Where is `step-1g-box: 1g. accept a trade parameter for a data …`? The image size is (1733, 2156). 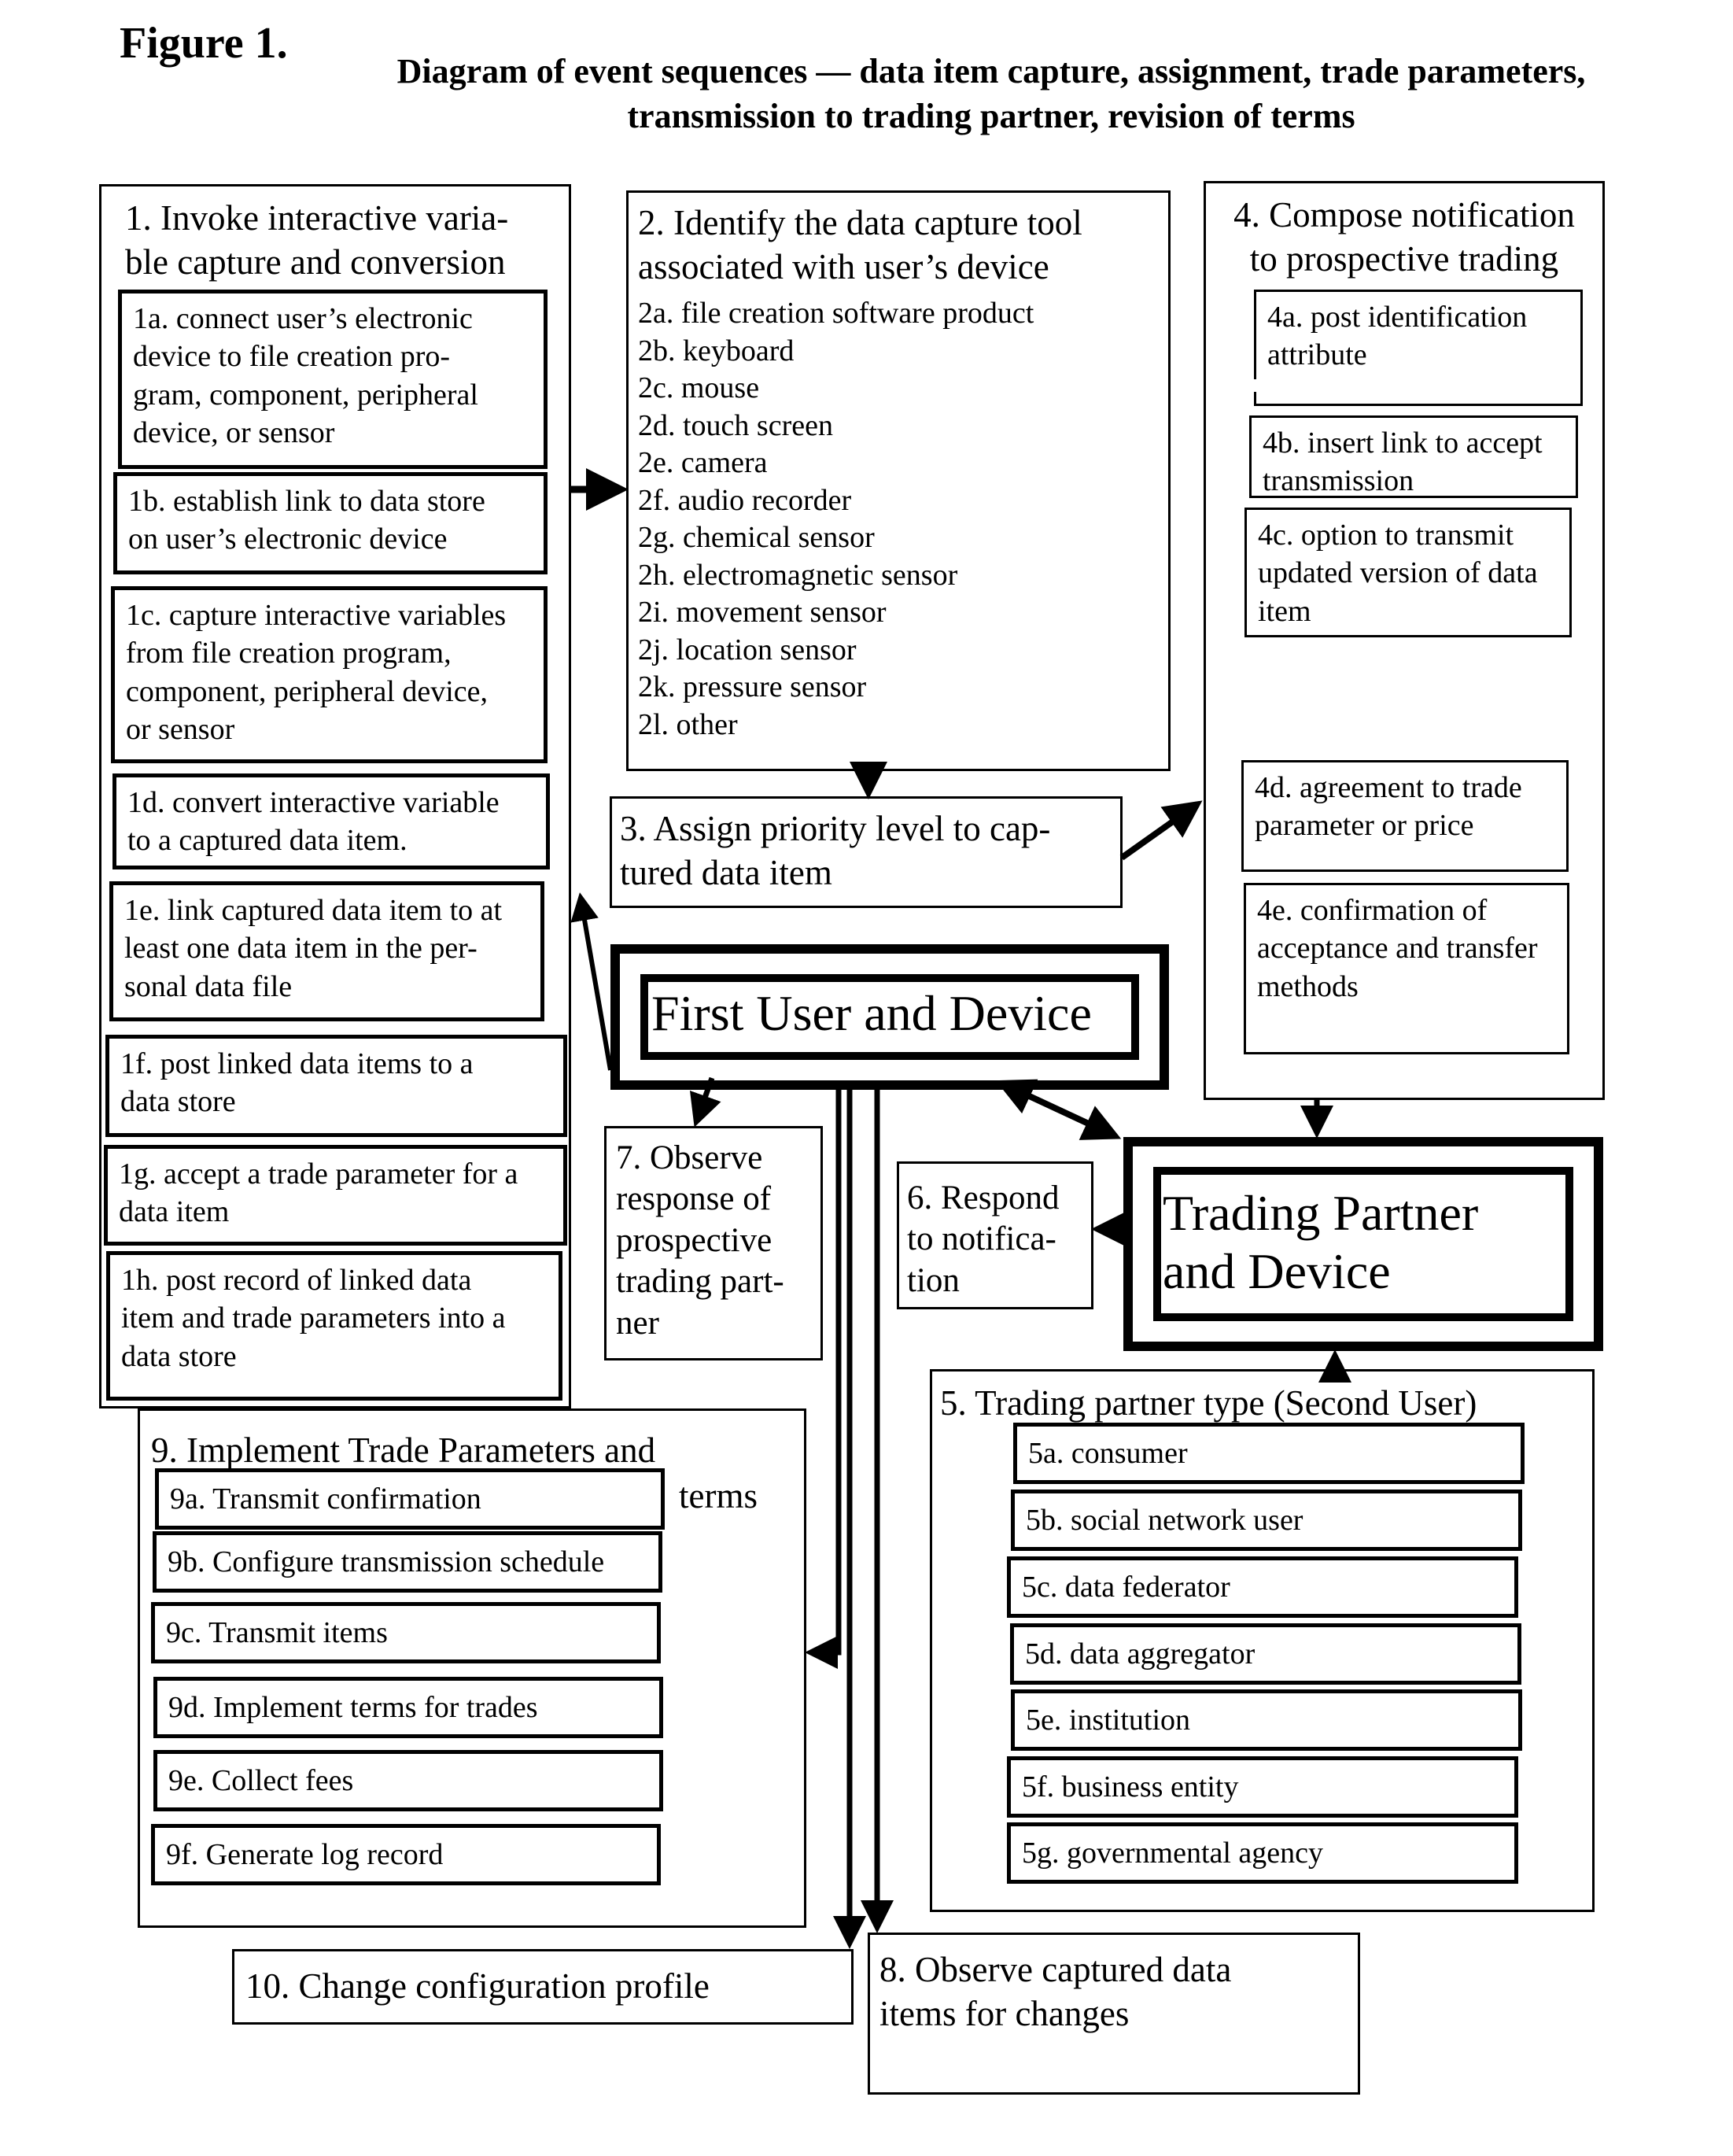 step-1g-box: 1g. accept a trade parameter for a data … is located at coordinates (335, 1195).